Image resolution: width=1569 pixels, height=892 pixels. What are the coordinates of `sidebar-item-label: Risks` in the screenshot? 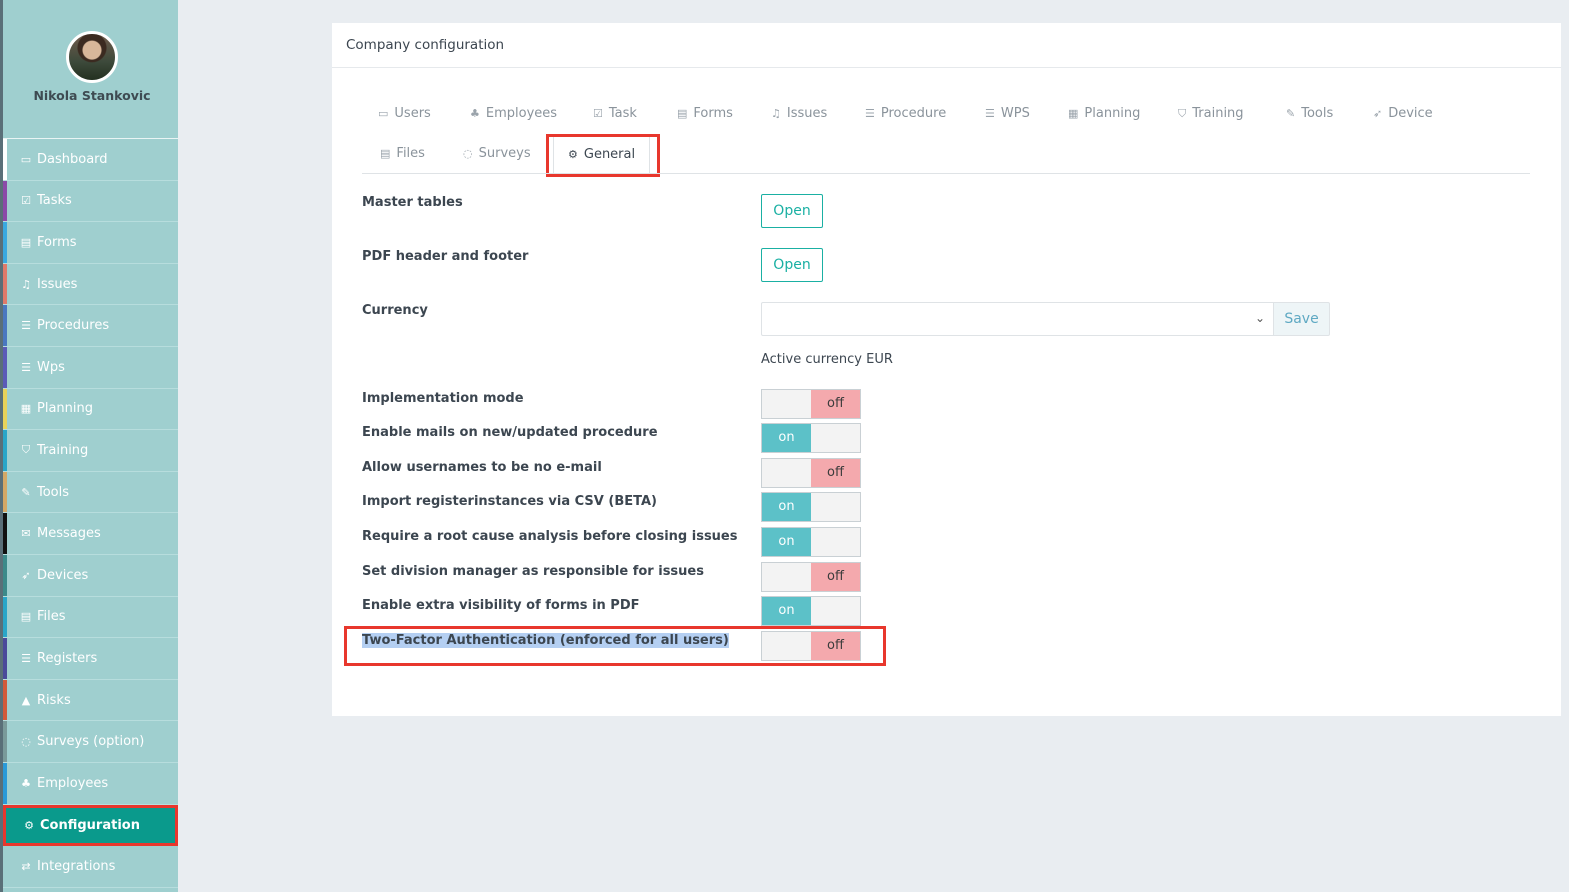 It's located at (54, 700).